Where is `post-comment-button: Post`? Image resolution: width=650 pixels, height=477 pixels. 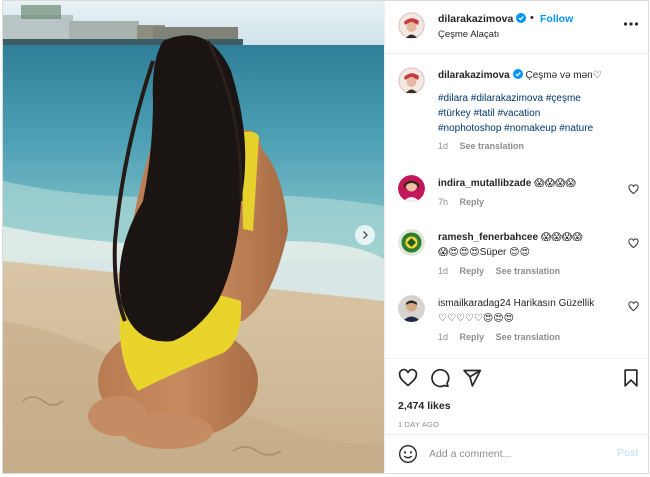 post-comment-button: Post is located at coordinates (627, 453).